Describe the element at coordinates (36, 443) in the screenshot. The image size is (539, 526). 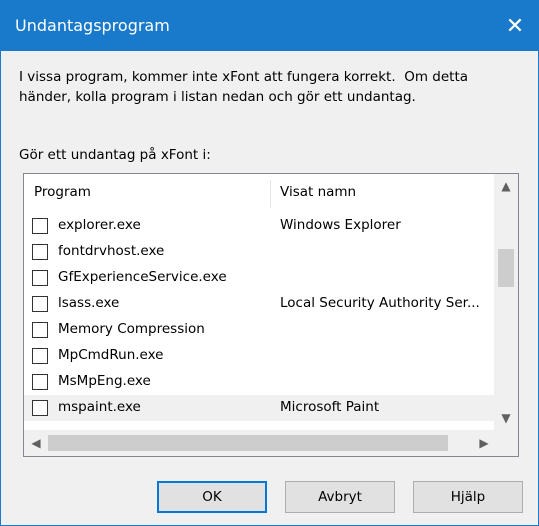
I see `scroll-left-icon: ◀` at that location.